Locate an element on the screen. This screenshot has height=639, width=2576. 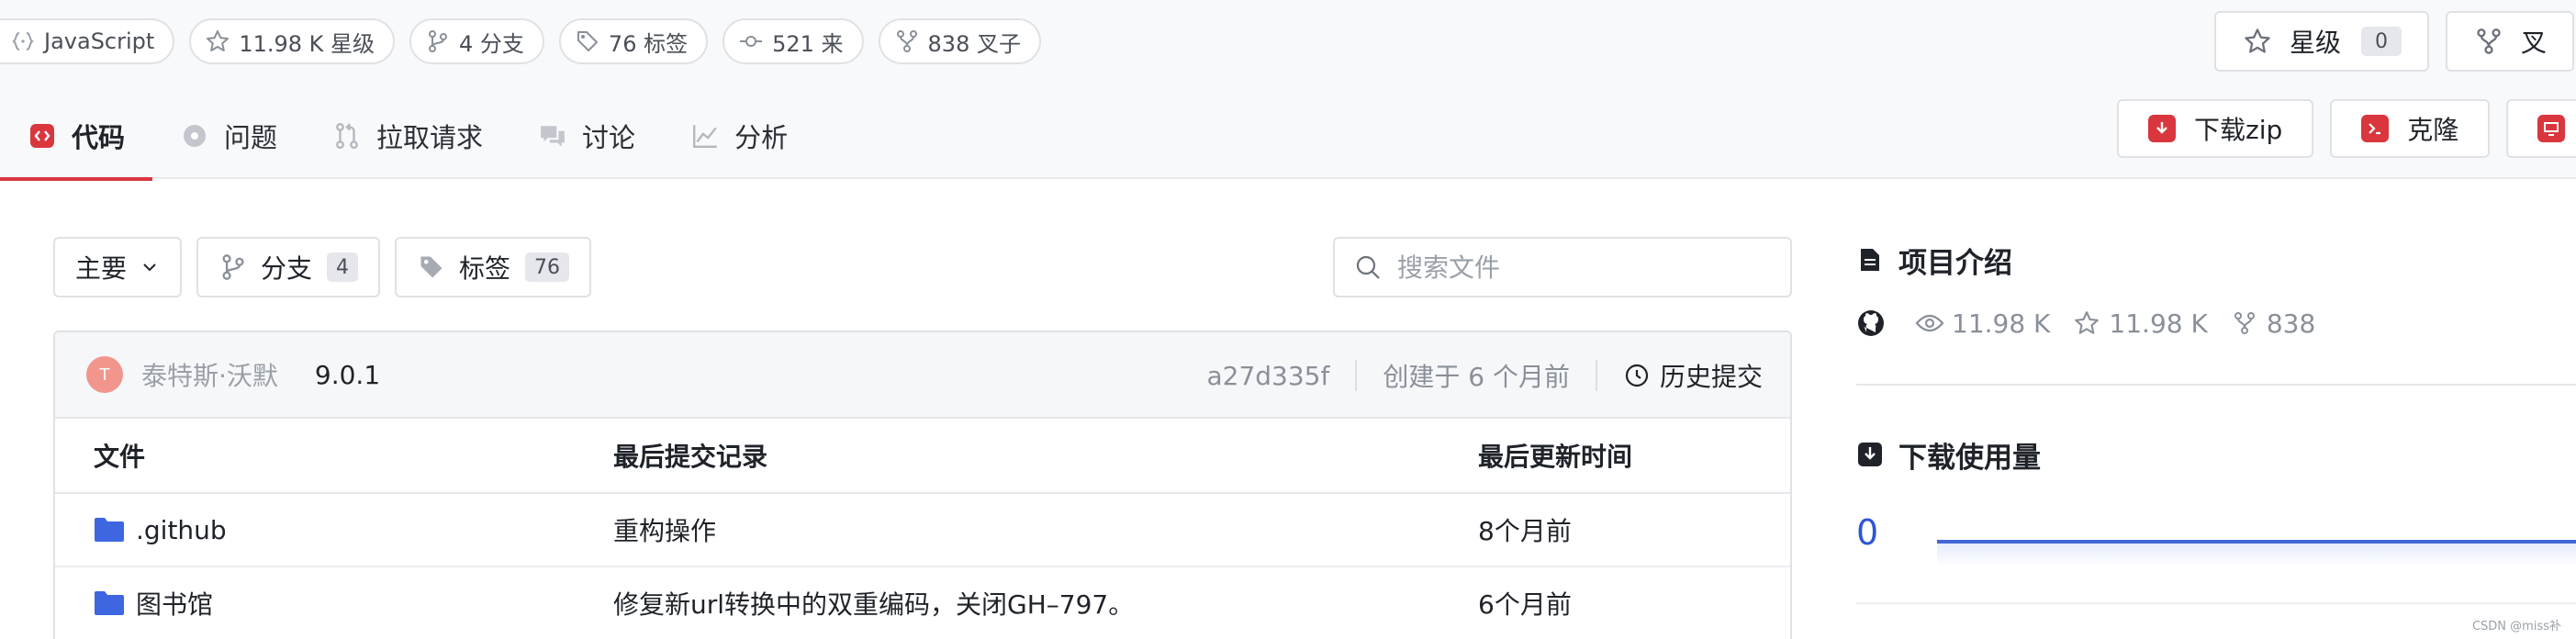
clone-label: 克隆 is located at coordinates (2433, 130).